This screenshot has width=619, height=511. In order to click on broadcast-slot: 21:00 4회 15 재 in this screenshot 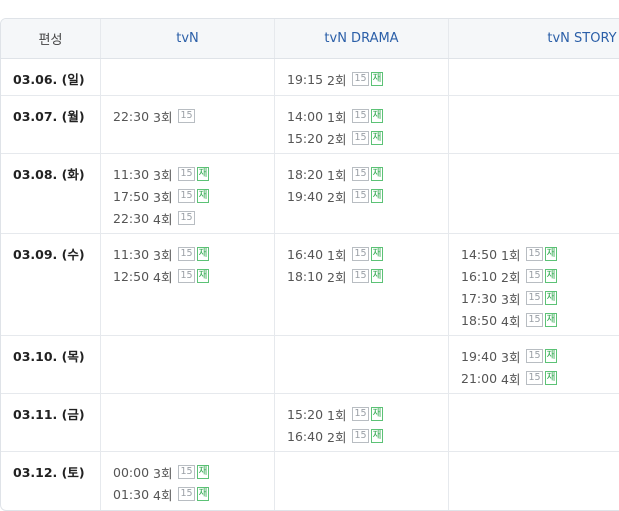, I will do `click(540, 378)`.